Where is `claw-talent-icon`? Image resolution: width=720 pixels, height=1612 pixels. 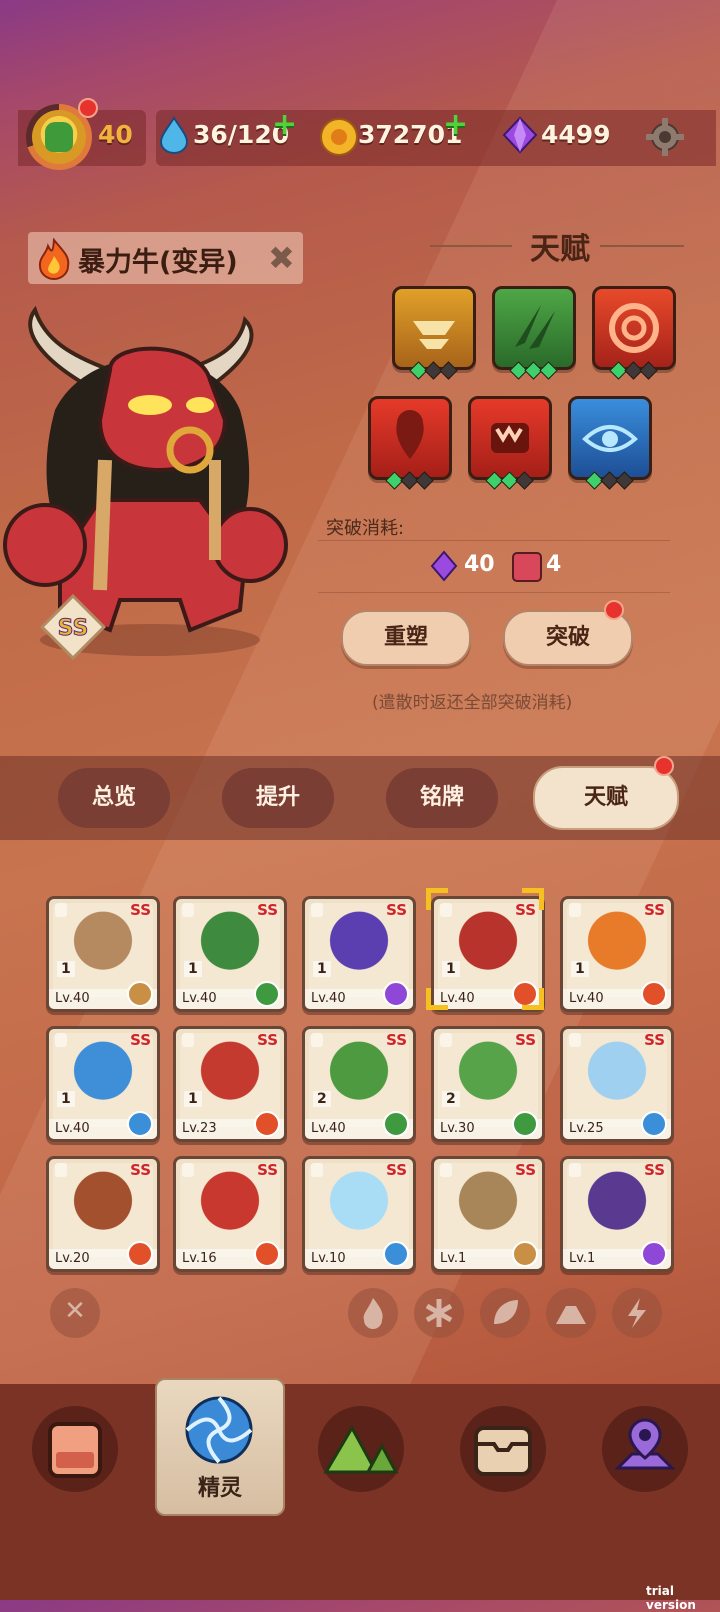 claw-talent-icon is located at coordinates (535, 327).